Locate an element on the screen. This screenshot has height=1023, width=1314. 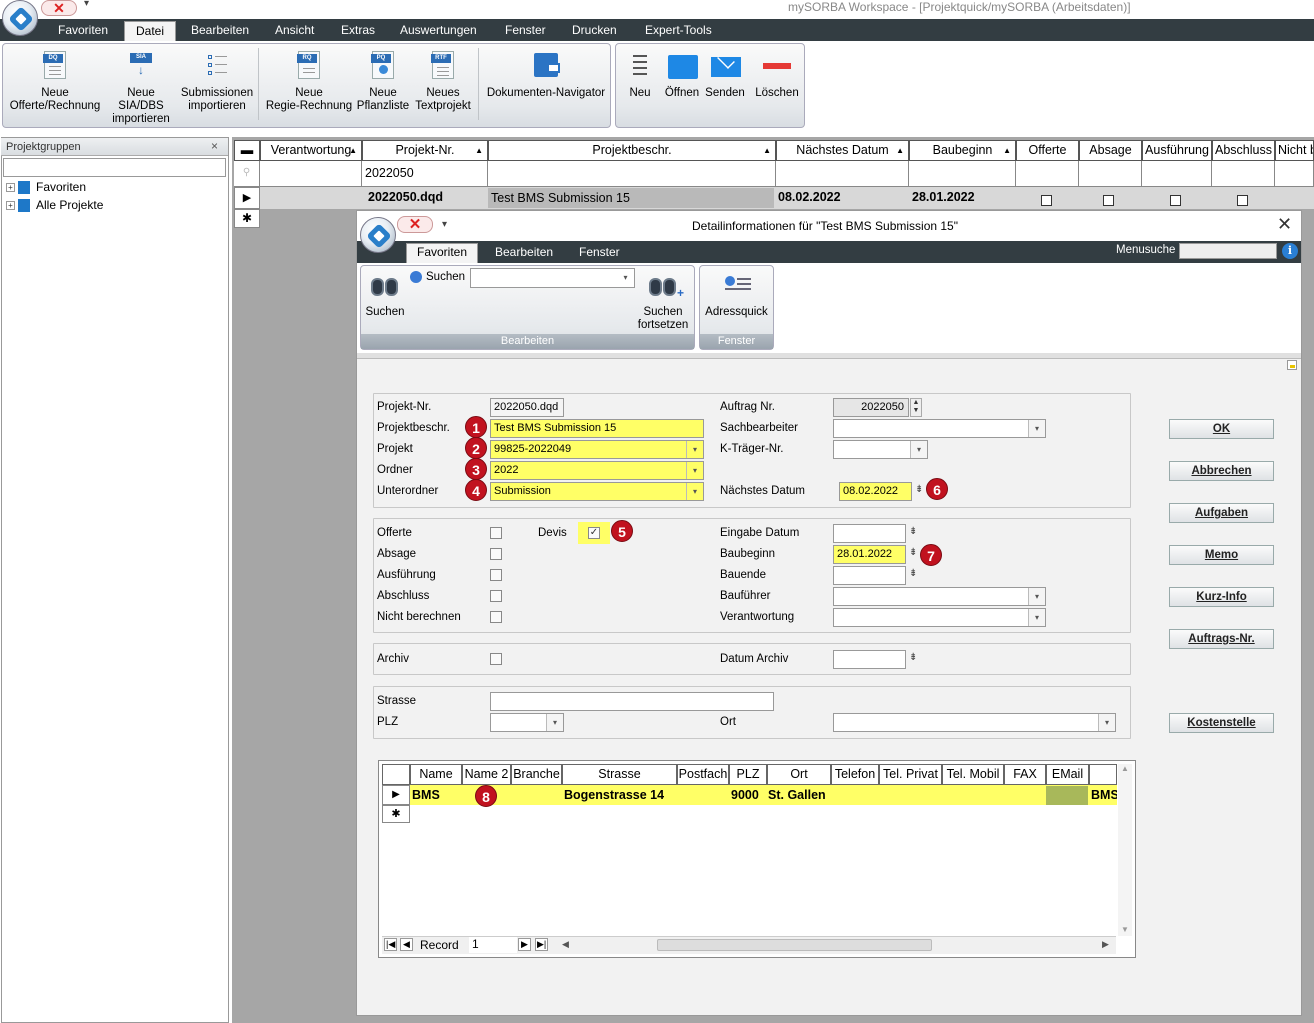
cell-projektbeschr: Test BMS Submission 15 is located at coordinates (631, 198).